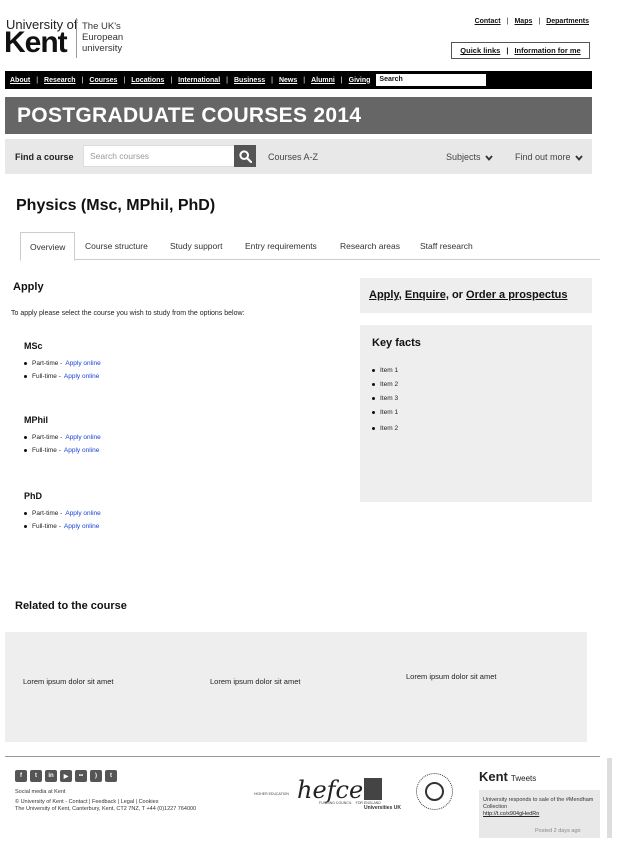  I want to click on nav-courses: Courses, so click(103, 80).